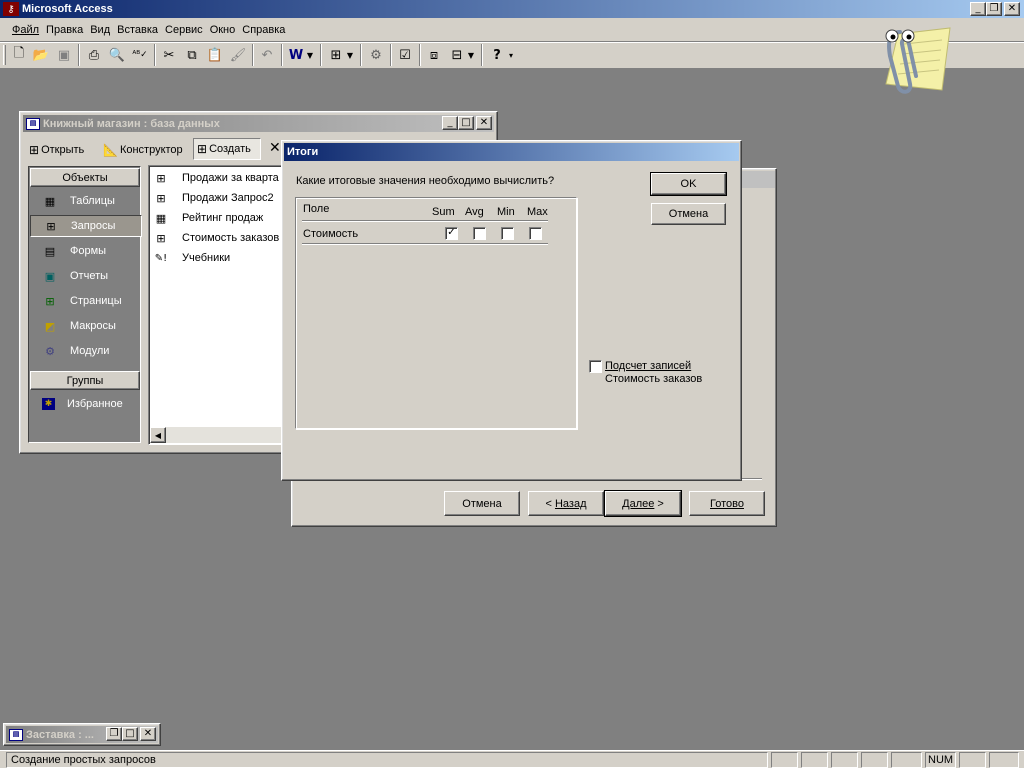 This screenshot has width=1024, height=768. I want to click on min-restore-icon: ❐, so click(114, 734).